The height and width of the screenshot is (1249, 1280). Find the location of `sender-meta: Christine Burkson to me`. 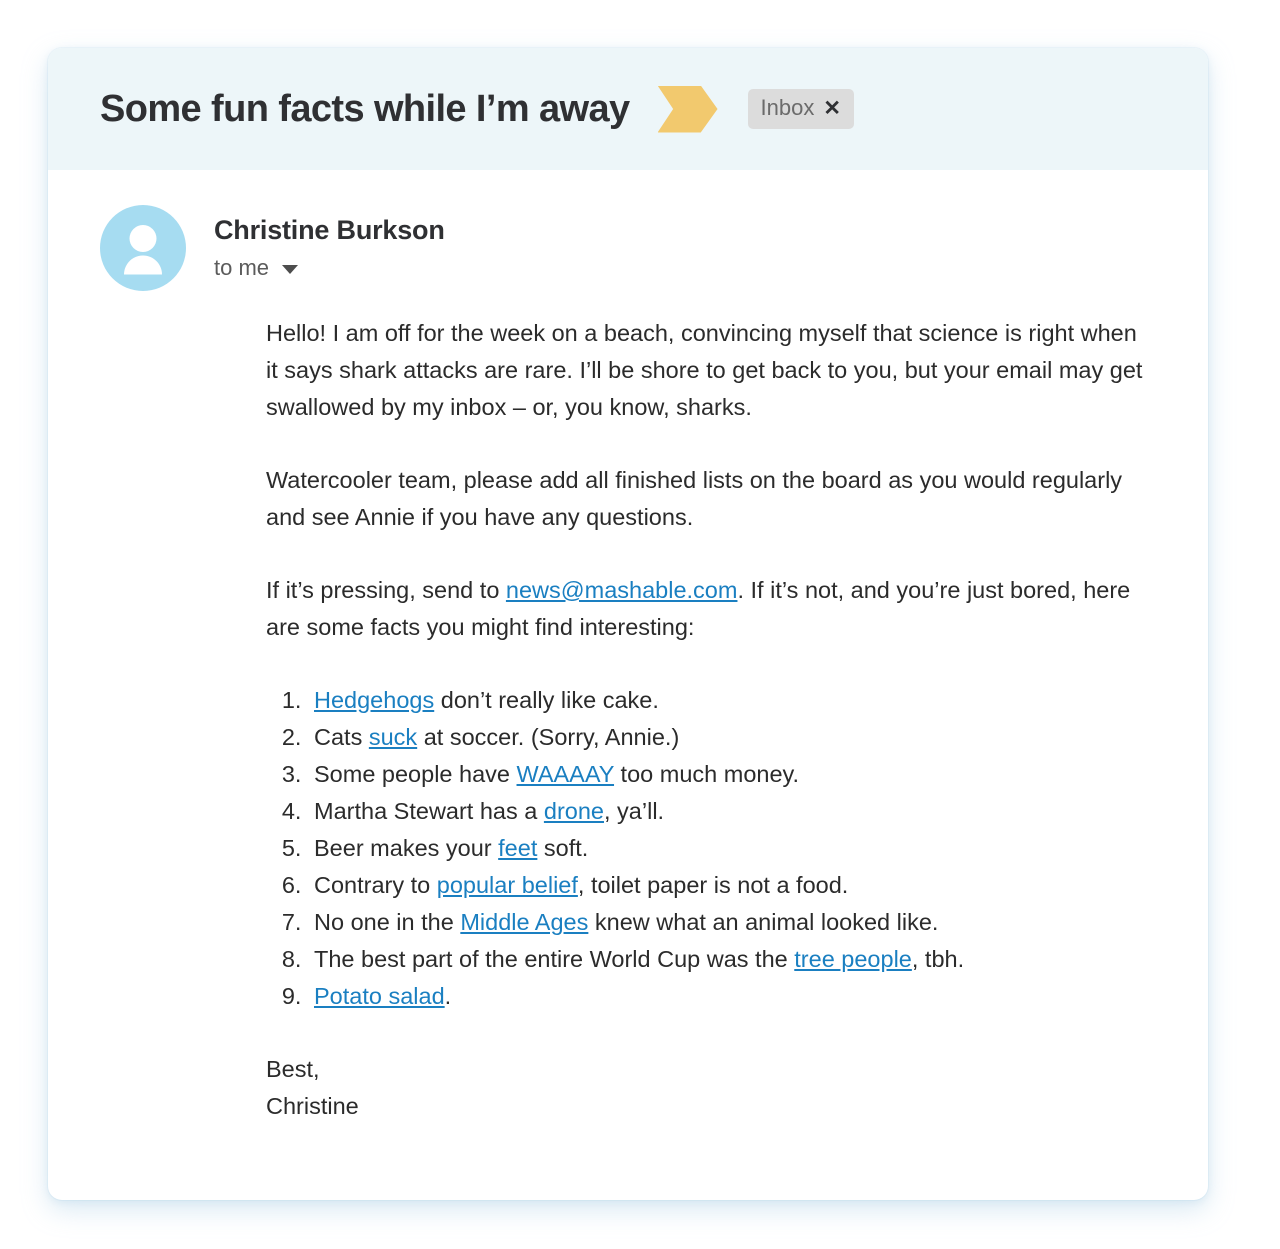

sender-meta: Christine Burkson to me is located at coordinates (329, 243).